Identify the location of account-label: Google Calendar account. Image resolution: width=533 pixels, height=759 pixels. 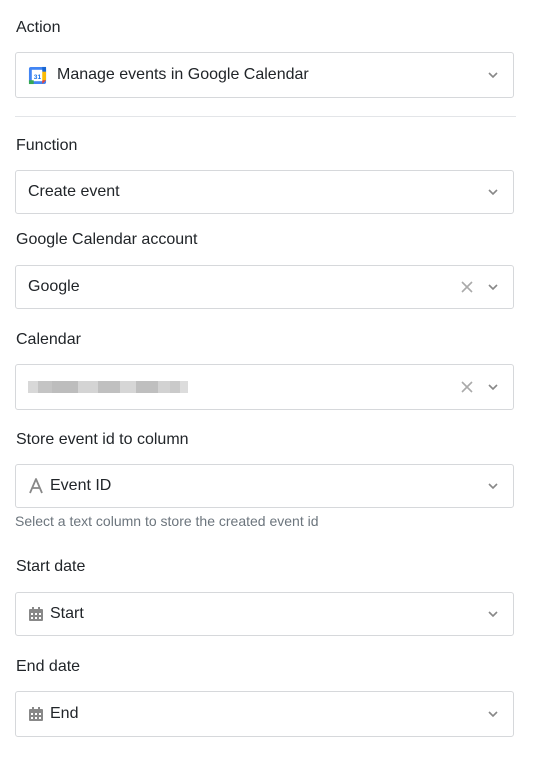
(107, 239).